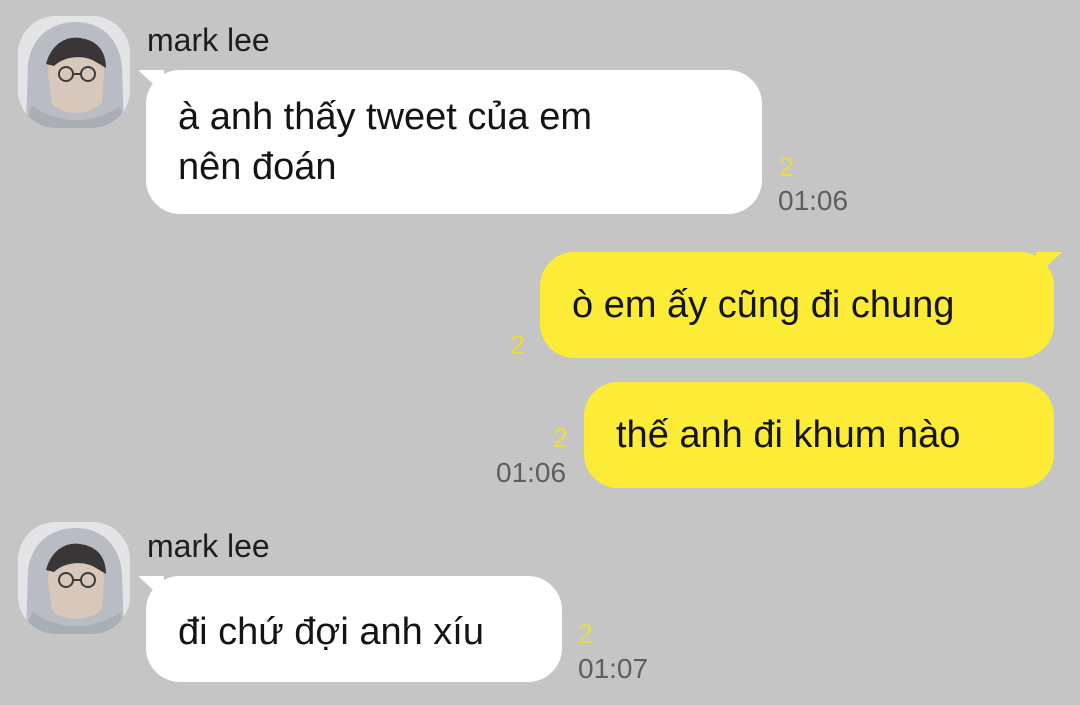 The image size is (1080, 705). I want to click on outgoing-message-bubble: ò em ấy cũng đi chung, so click(801, 305).